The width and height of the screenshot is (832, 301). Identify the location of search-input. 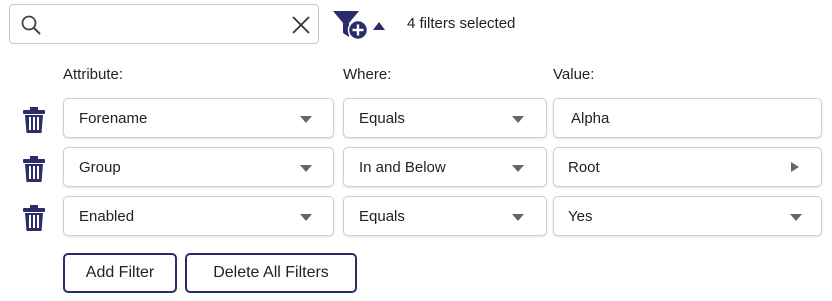
(165, 25).